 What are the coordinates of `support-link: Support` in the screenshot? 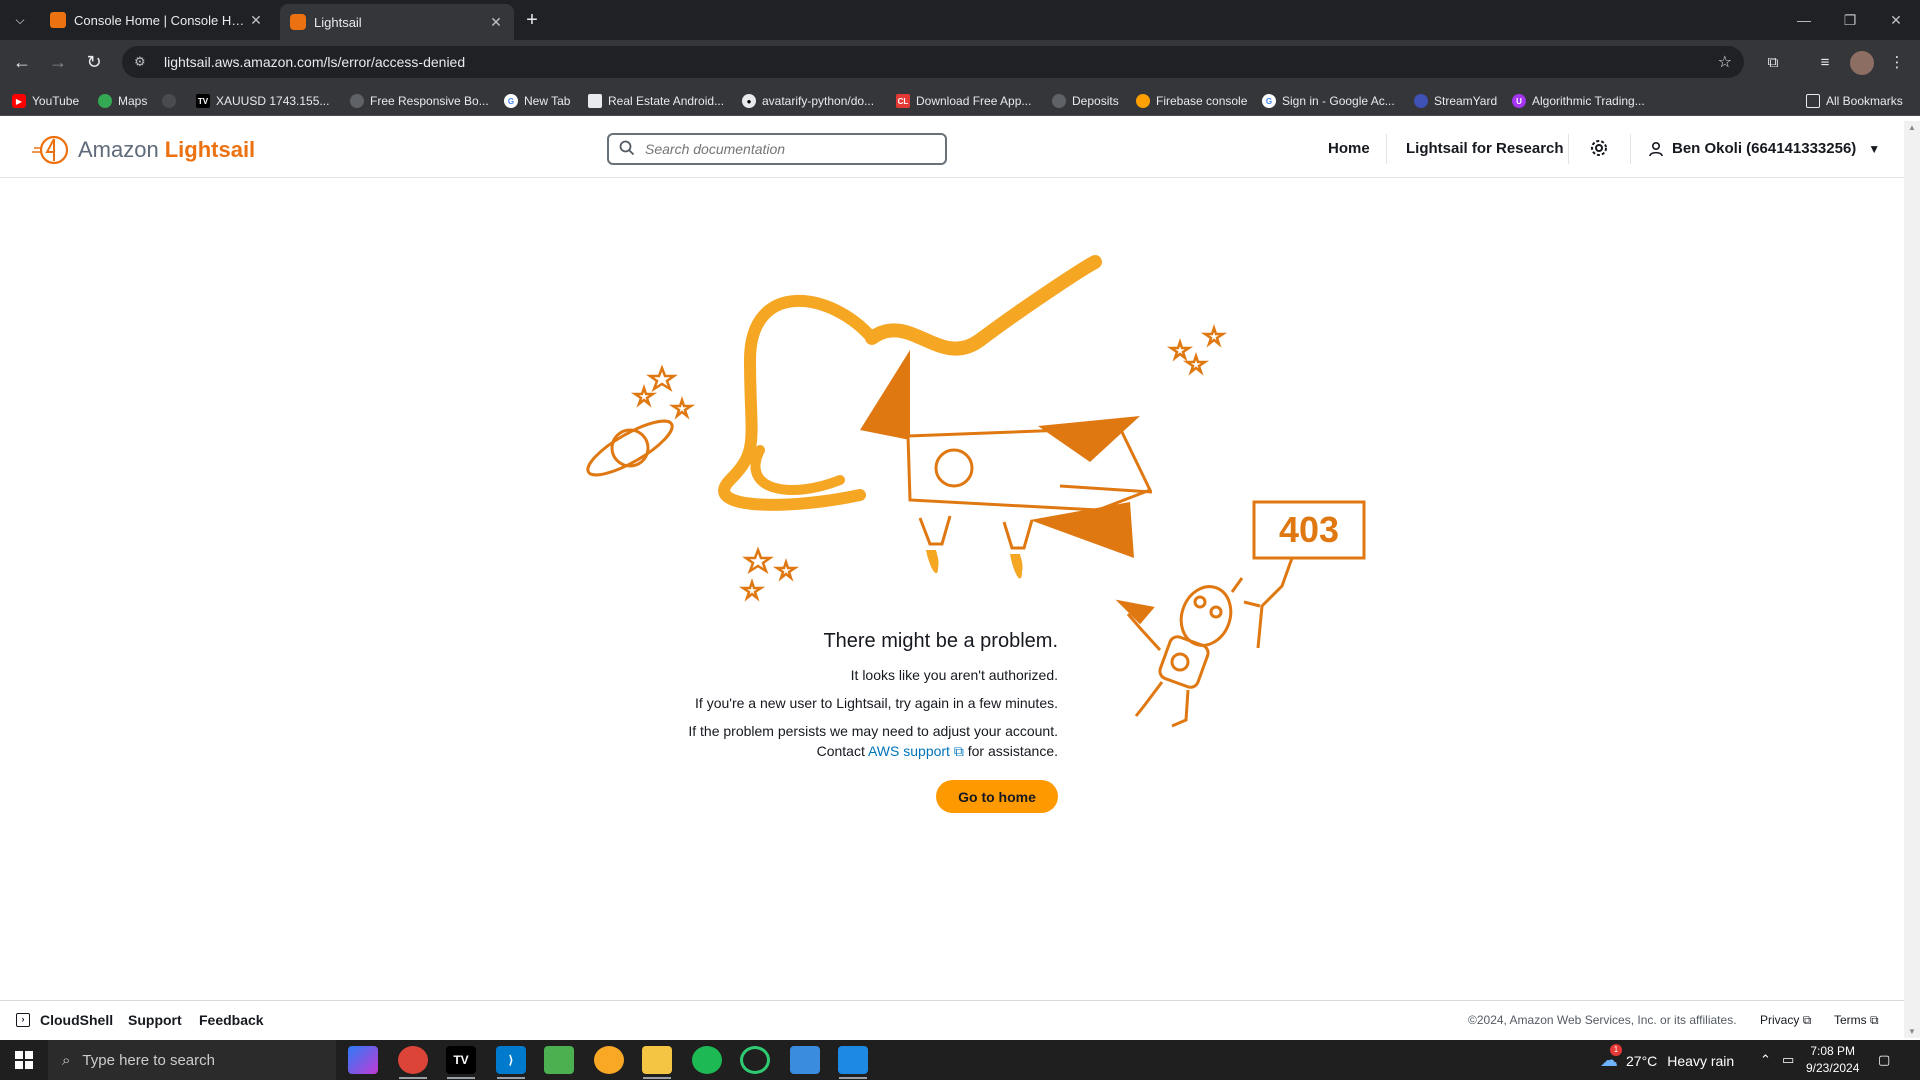 It's located at (155, 1020).